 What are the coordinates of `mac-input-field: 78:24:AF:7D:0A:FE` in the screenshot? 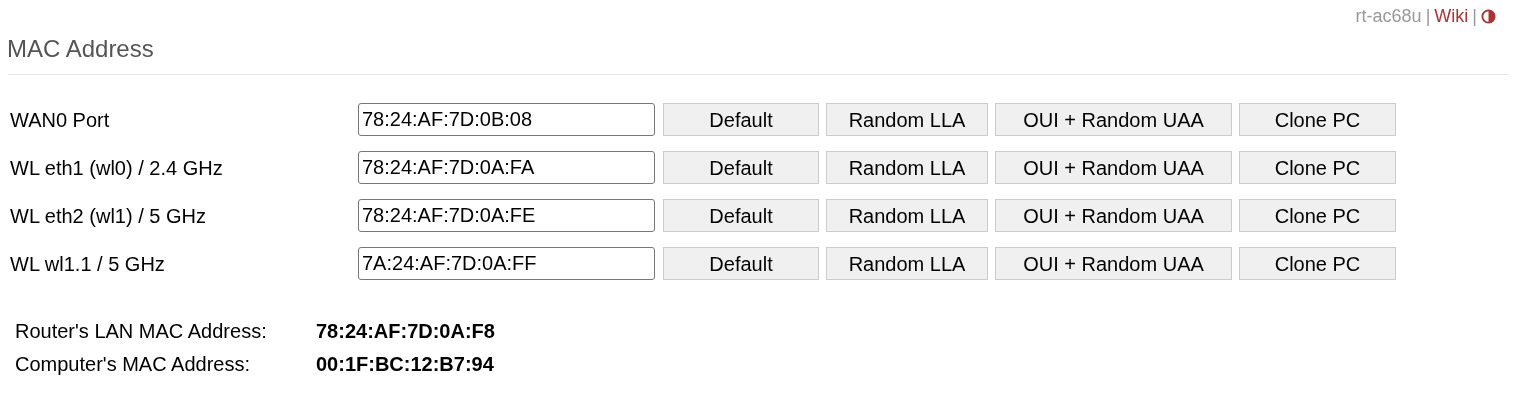 It's located at (506, 215).